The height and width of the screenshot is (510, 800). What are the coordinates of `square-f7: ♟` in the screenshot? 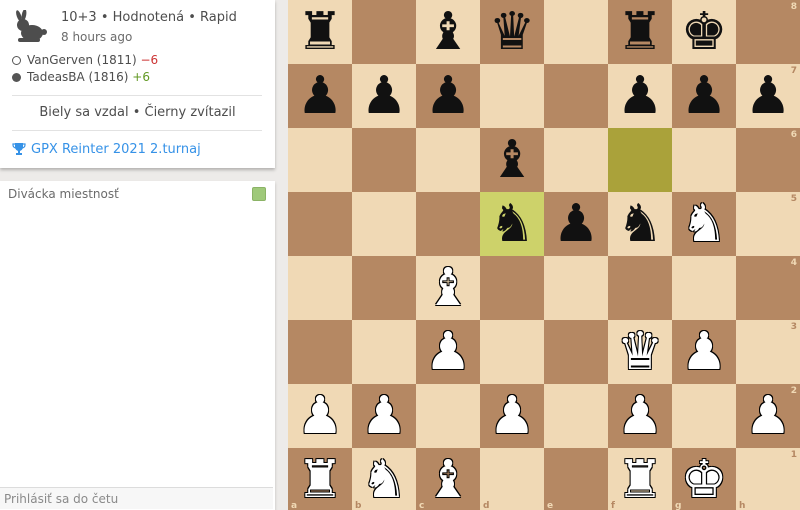 It's located at (640, 96).